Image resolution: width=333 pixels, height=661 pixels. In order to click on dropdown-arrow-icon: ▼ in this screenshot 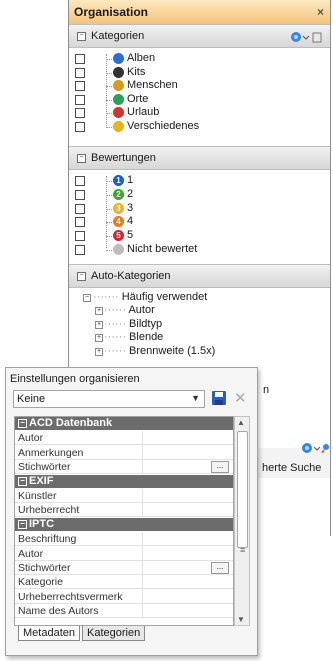, I will do `click(195, 398)`.